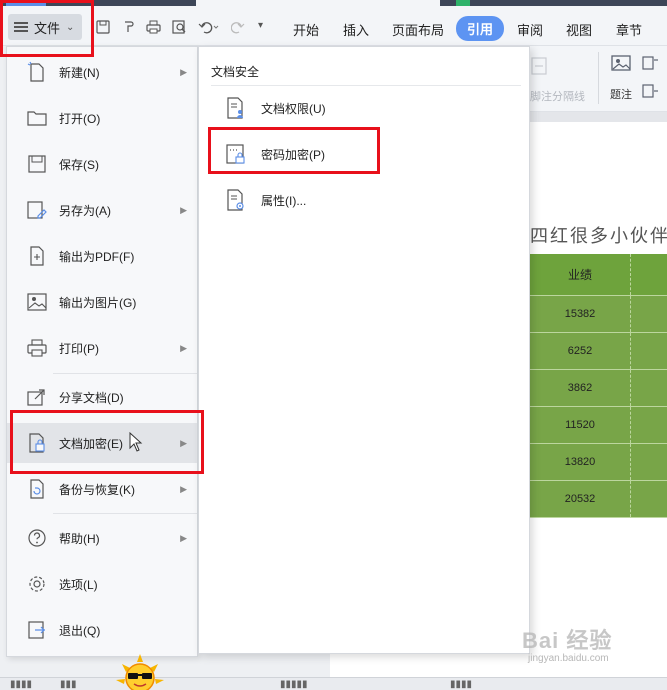 The height and width of the screenshot is (690, 667). What do you see at coordinates (79, 164) in the screenshot?
I see `menu-item-label: 保存(S)` at bounding box center [79, 164].